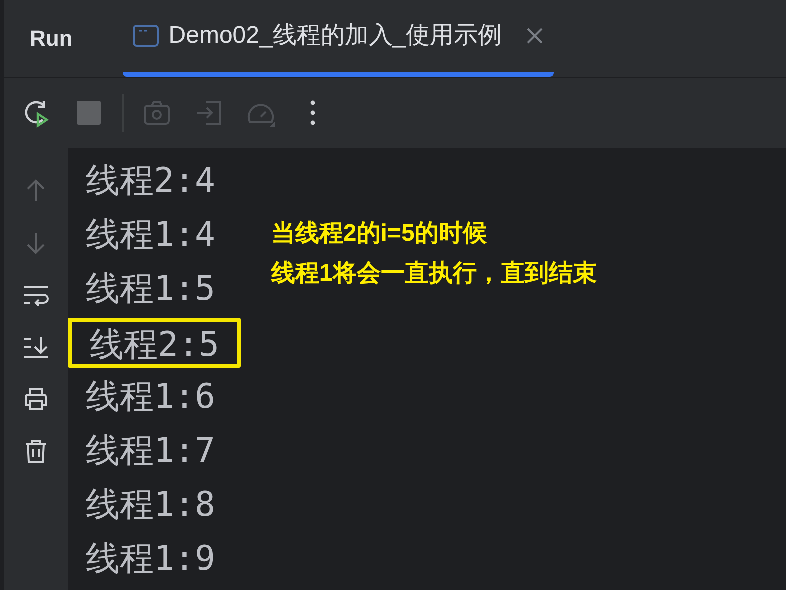 This screenshot has width=786, height=590. Describe the element at coordinates (150, 289) in the screenshot. I see `console-line: 线程1:5` at that location.